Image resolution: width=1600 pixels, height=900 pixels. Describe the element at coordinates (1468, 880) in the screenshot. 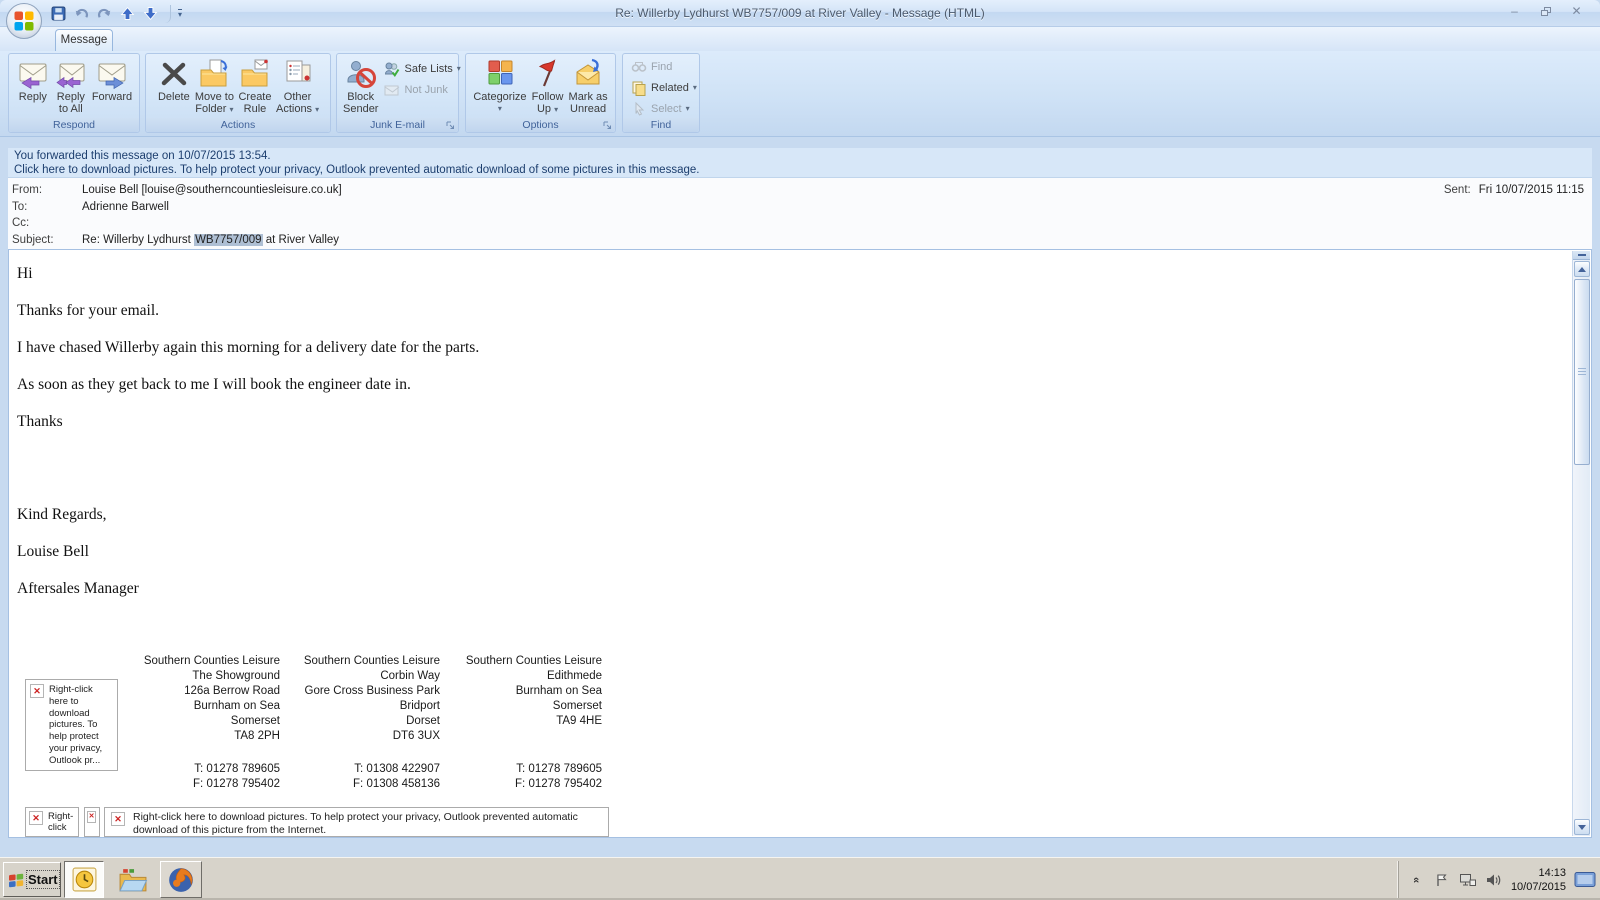

I see `tray-network-icon` at that location.